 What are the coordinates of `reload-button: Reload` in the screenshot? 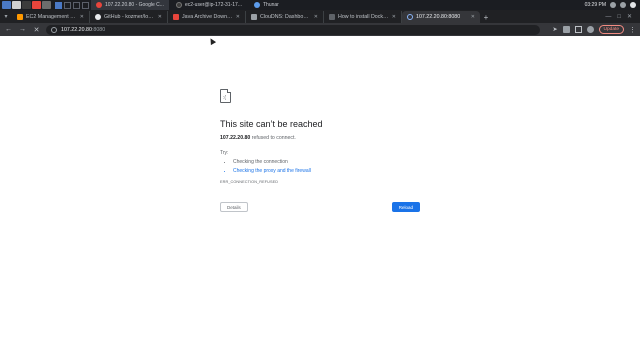 It's located at (405, 207).